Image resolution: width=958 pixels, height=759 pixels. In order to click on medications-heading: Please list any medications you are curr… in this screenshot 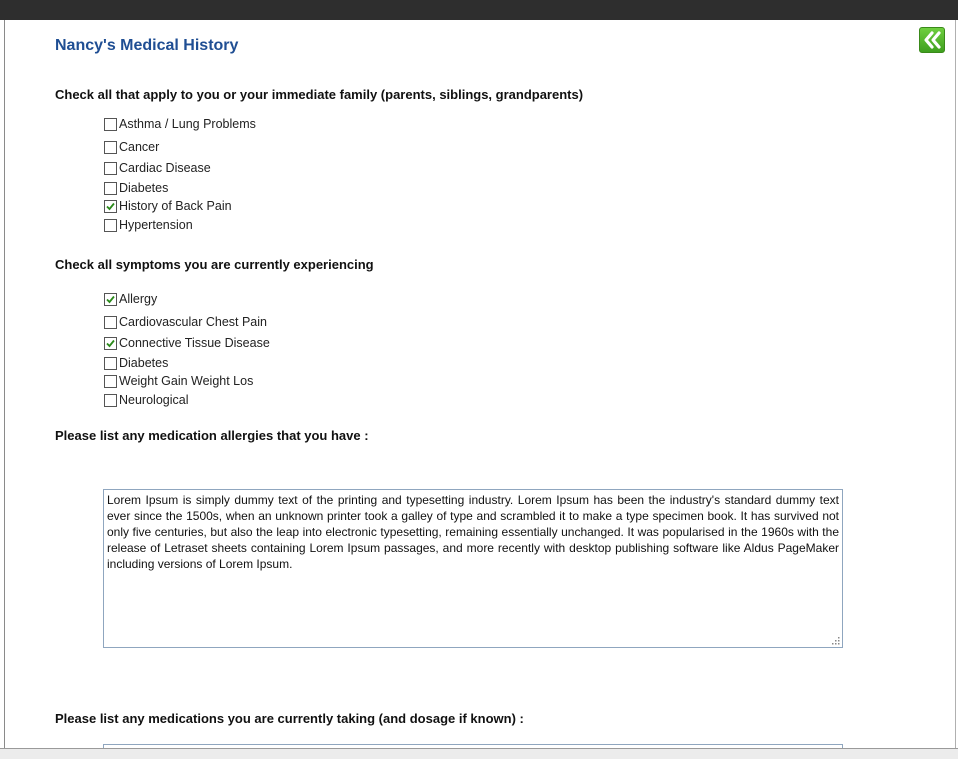, I will do `click(289, 718)`.